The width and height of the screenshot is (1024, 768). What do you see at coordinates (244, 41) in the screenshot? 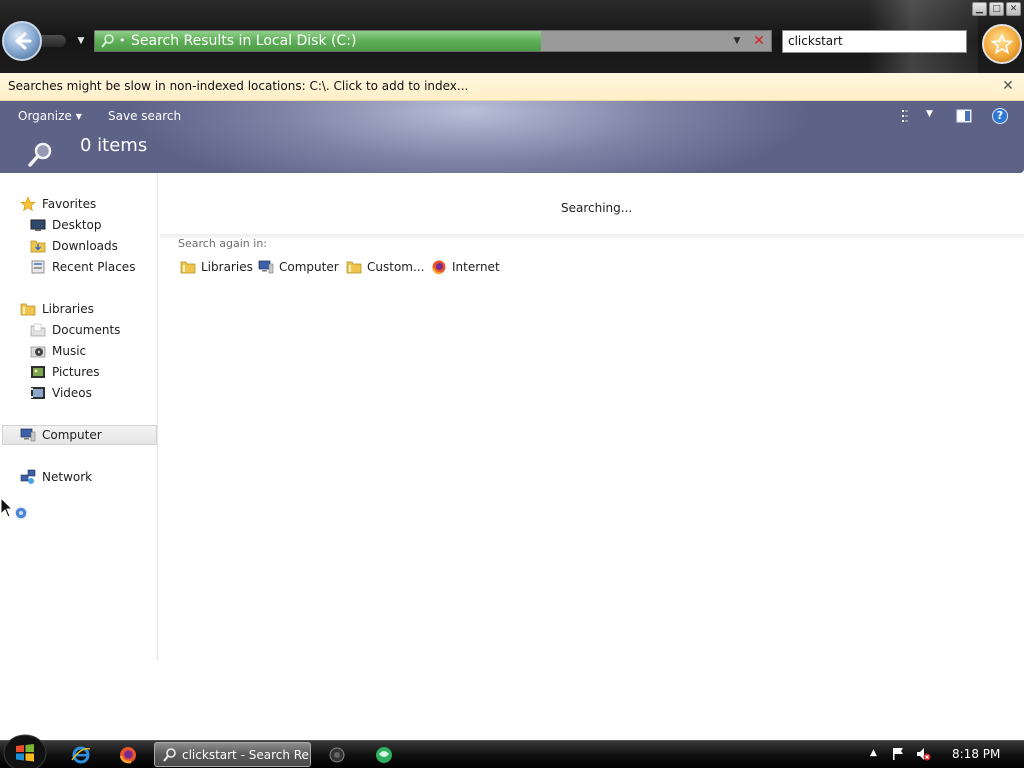
I see `address-text: Search Results in Local Disk (C:)` at bounding box center [244, 41].